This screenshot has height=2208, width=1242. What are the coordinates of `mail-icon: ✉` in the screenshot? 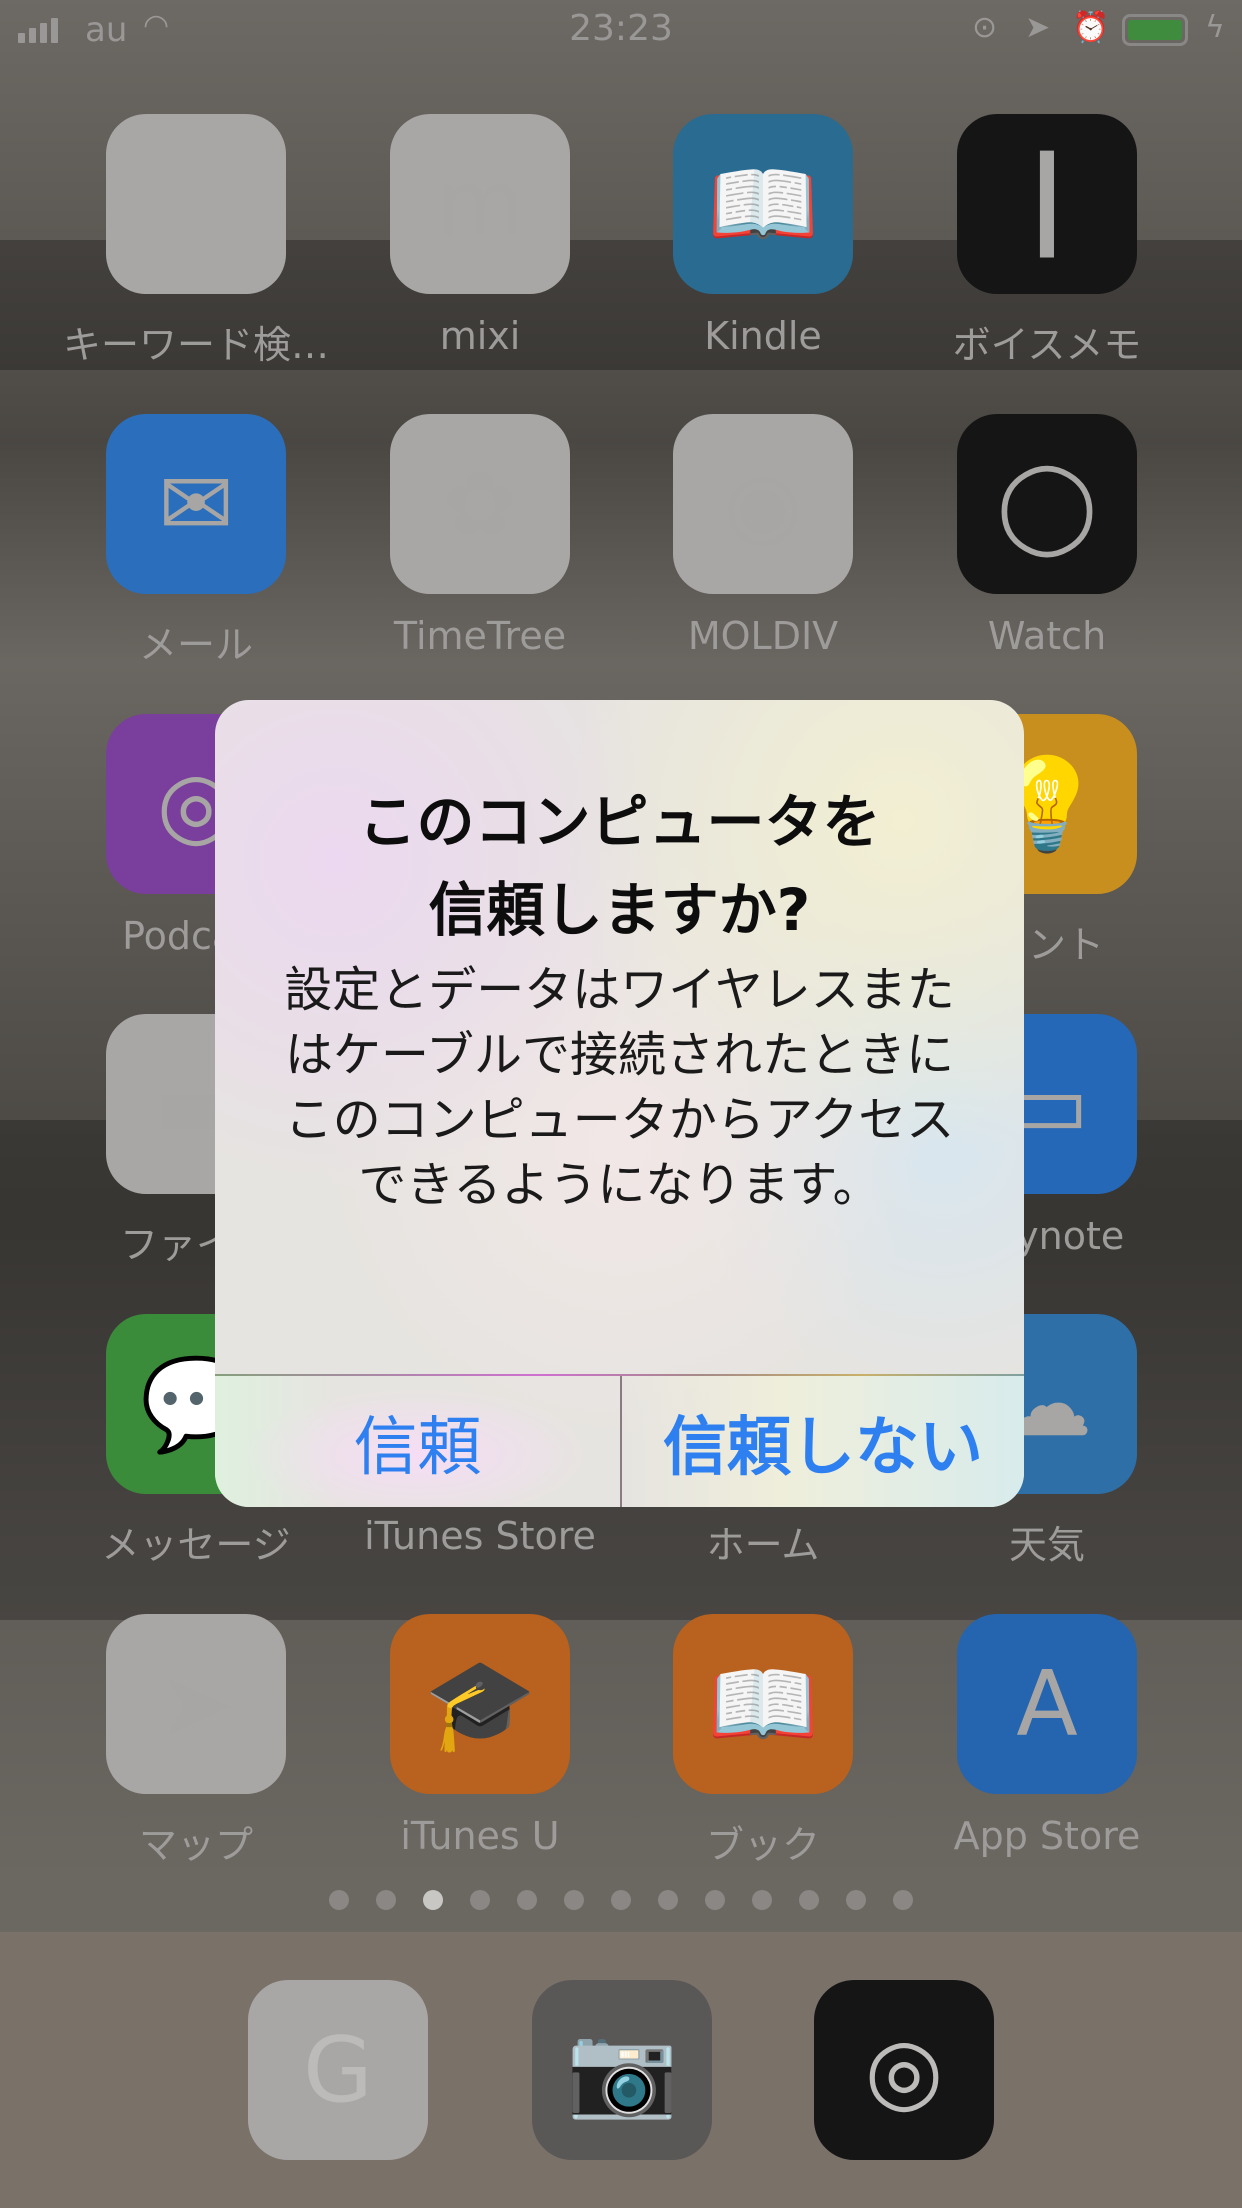 It's located at (196, 504).